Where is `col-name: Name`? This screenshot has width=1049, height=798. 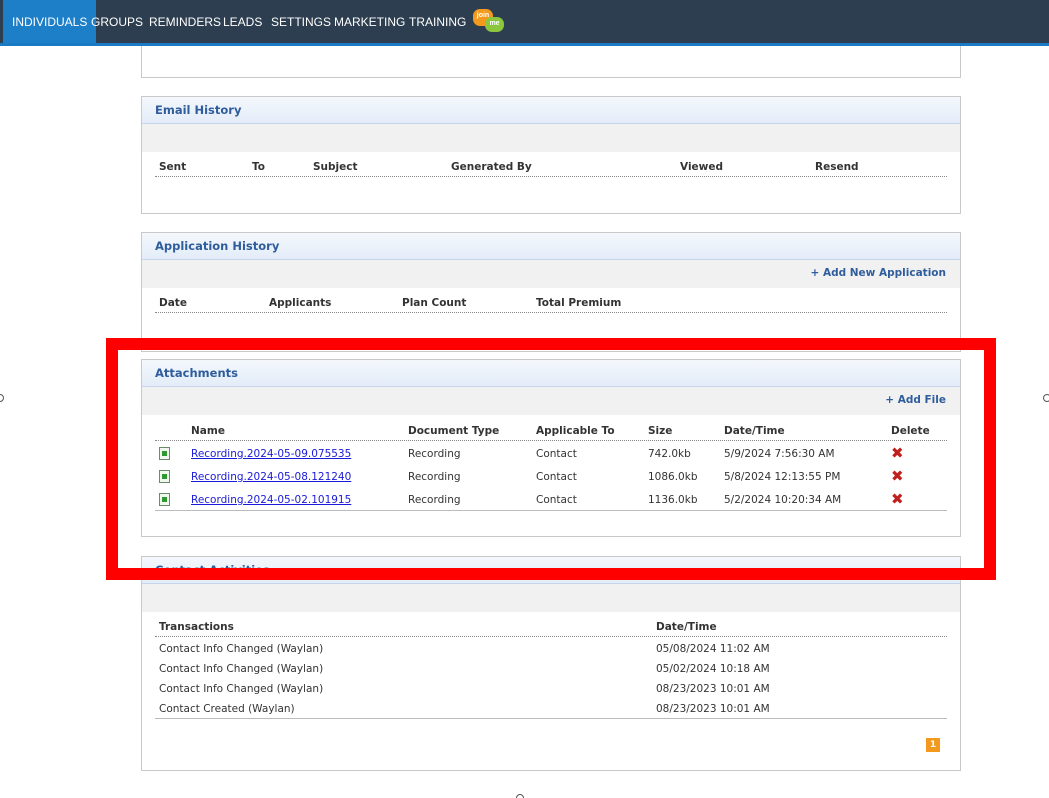 col-name: Name is located at coordinates (208, 431).